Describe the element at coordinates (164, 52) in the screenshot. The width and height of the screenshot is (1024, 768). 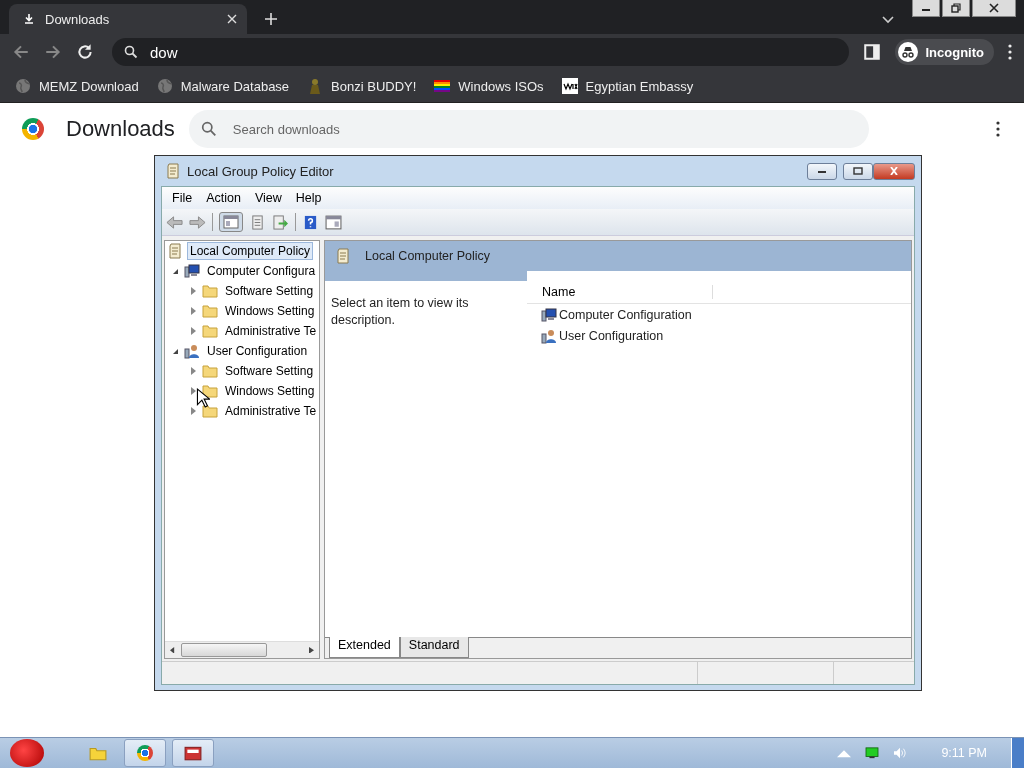
I see `address-text: dow` at that location.